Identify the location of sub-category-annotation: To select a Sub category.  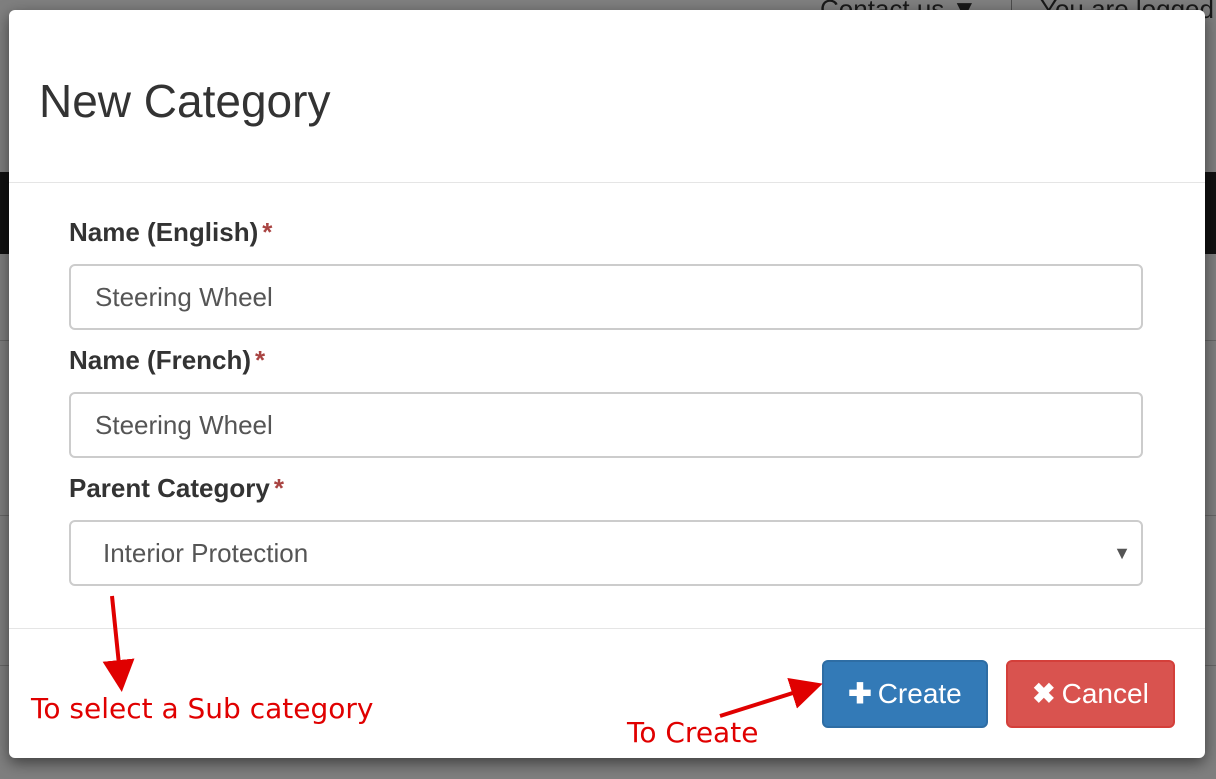
(202, 708).